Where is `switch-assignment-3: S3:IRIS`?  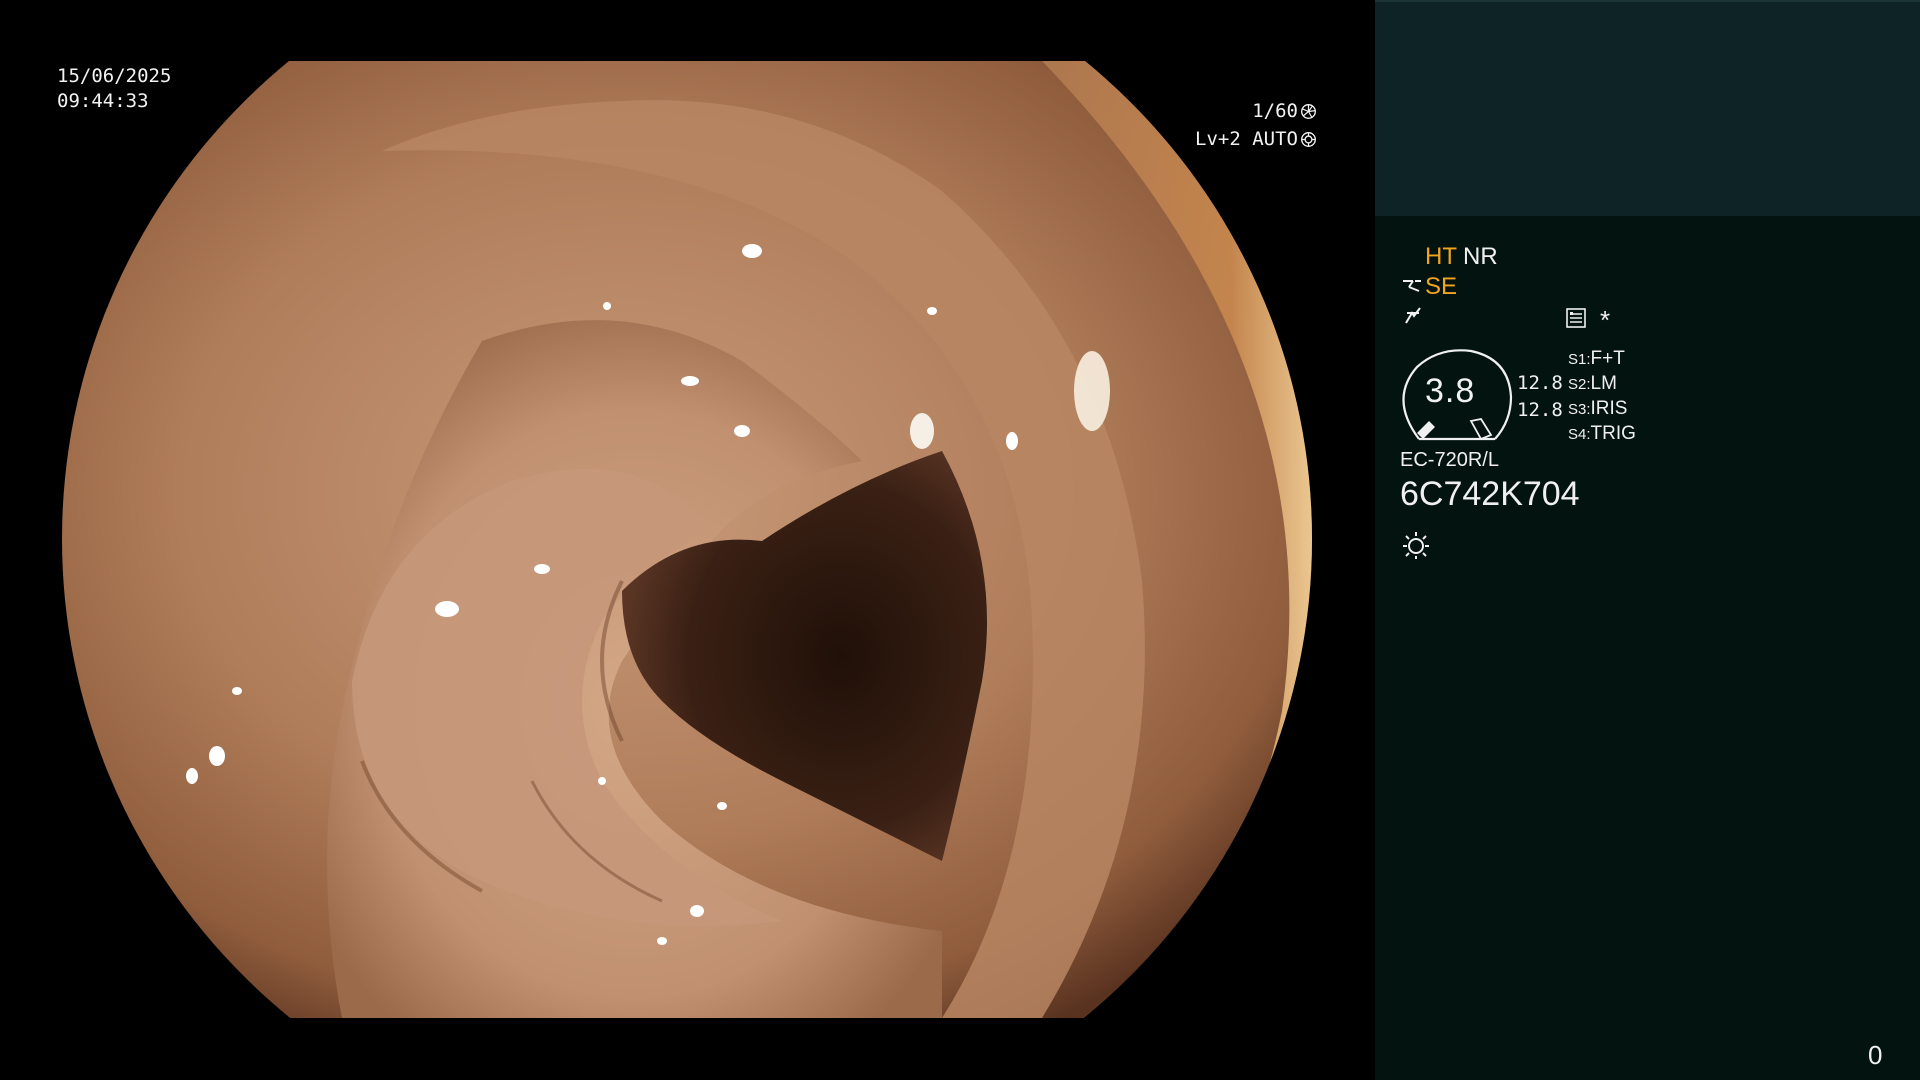 switch-assignment-3: S3:IRIS is located at coordinates (1597, 409).